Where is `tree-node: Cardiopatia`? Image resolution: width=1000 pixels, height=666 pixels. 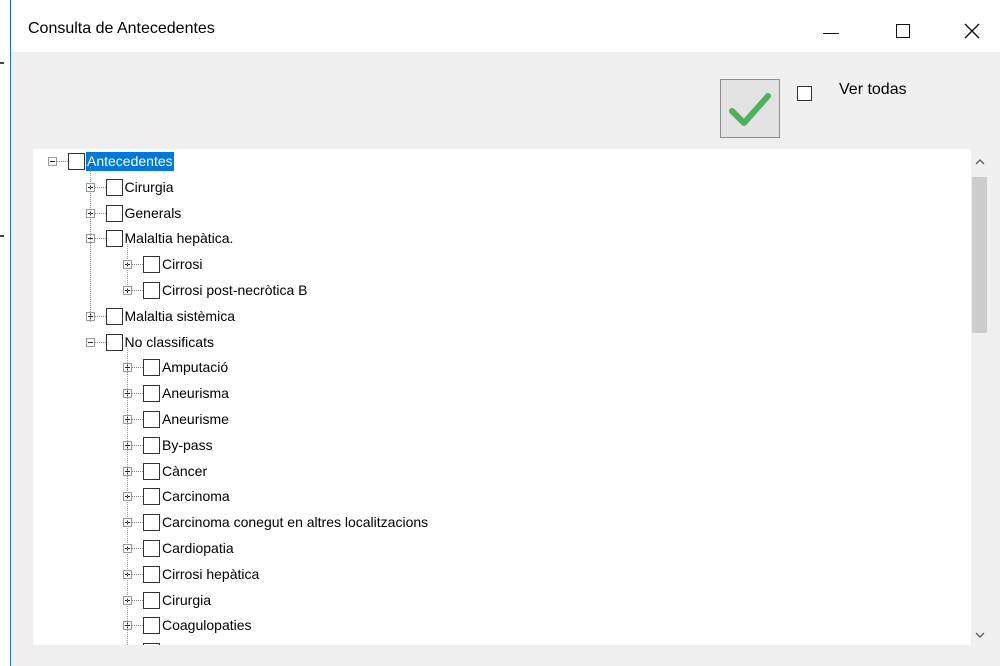
tree-node: Cardiopatia is located at coordinates (179, 548).